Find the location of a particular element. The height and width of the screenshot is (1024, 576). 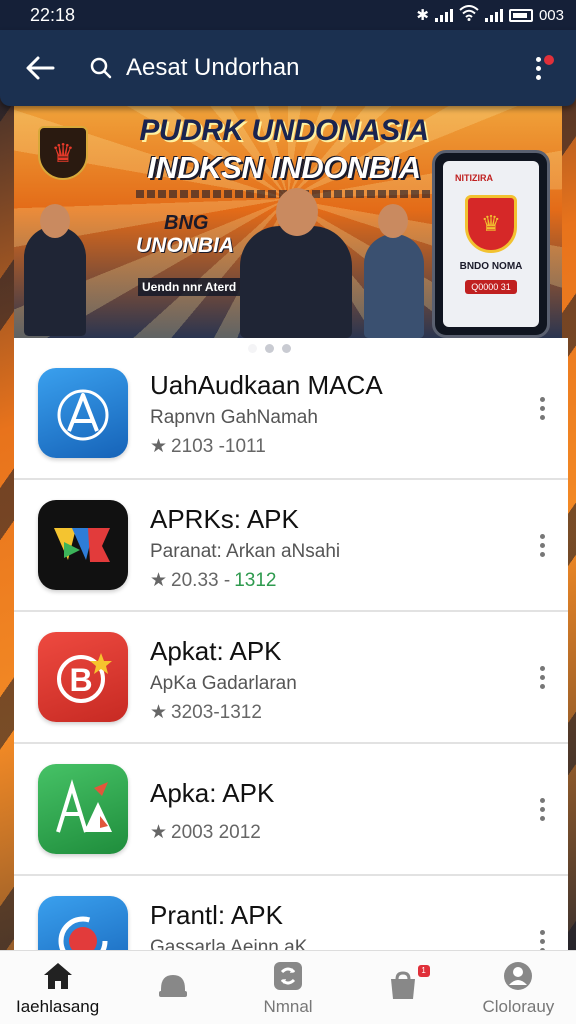

nav-label: Iaehlasang is located at coordinates (58, 1006).